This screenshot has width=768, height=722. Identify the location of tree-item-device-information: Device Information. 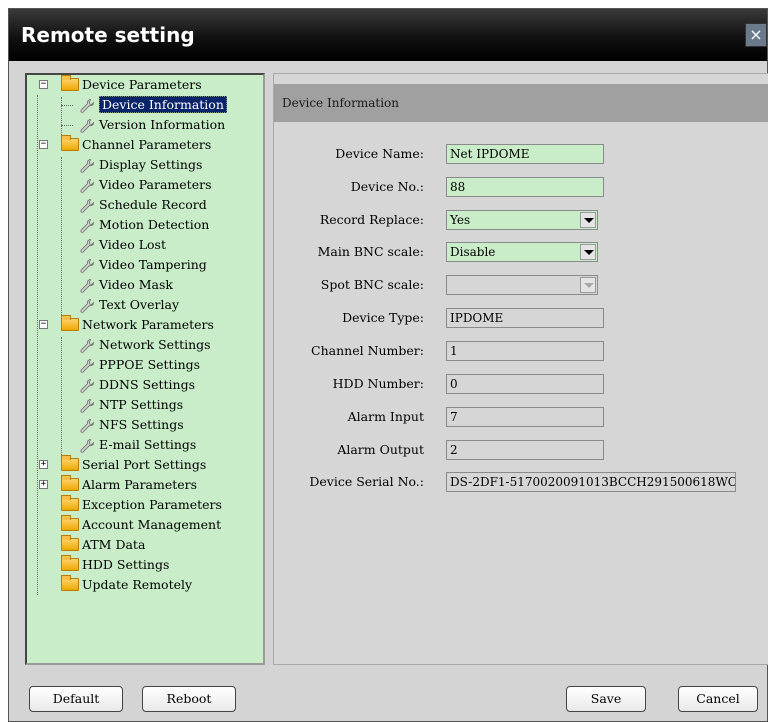
(153, 105).